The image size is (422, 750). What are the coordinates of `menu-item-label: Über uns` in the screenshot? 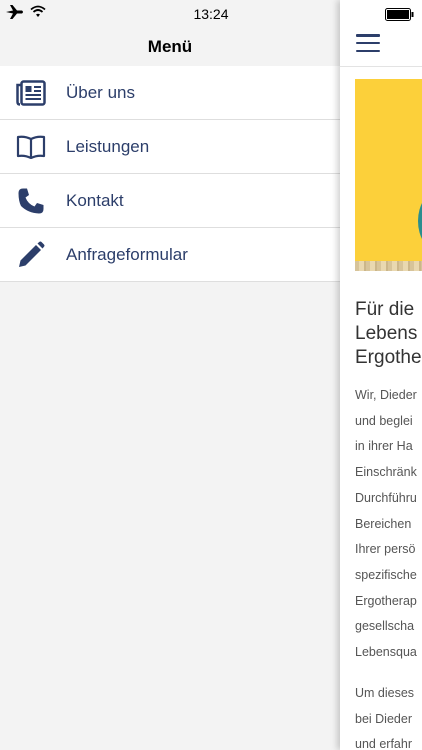 It's located at (100, 92).